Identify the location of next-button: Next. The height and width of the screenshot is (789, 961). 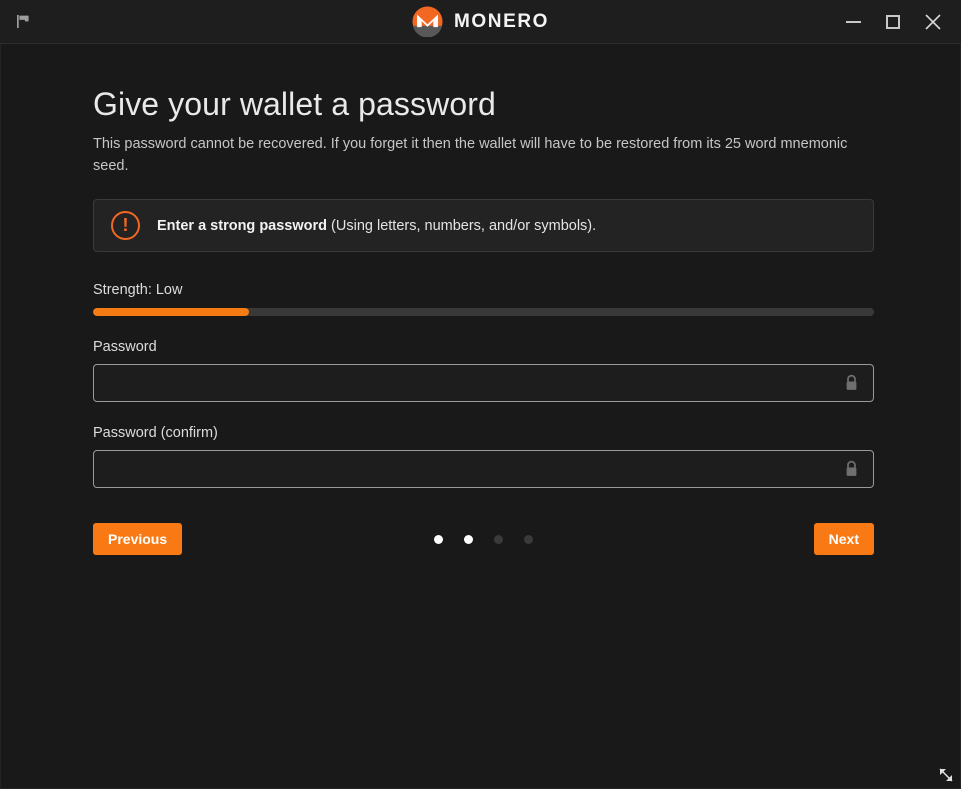
(843, 539).